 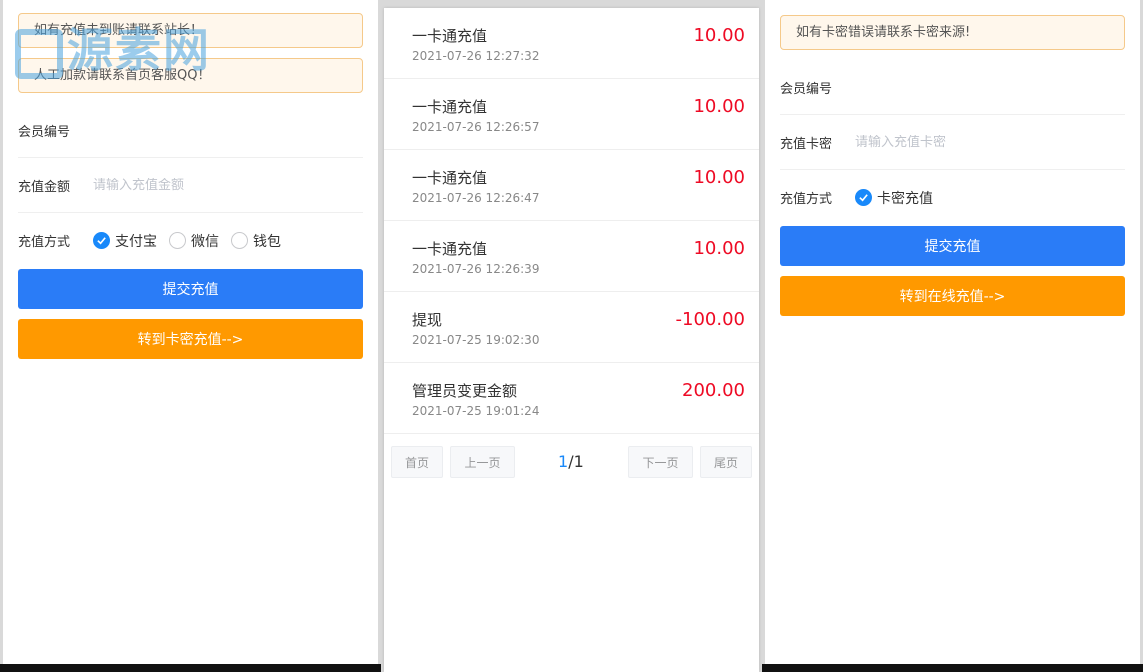 What do you see at coordinates (476, 269) in the screenshot?
I see `record-time: 2021-07-26 12:26:39` at bounding box center [476, 269].